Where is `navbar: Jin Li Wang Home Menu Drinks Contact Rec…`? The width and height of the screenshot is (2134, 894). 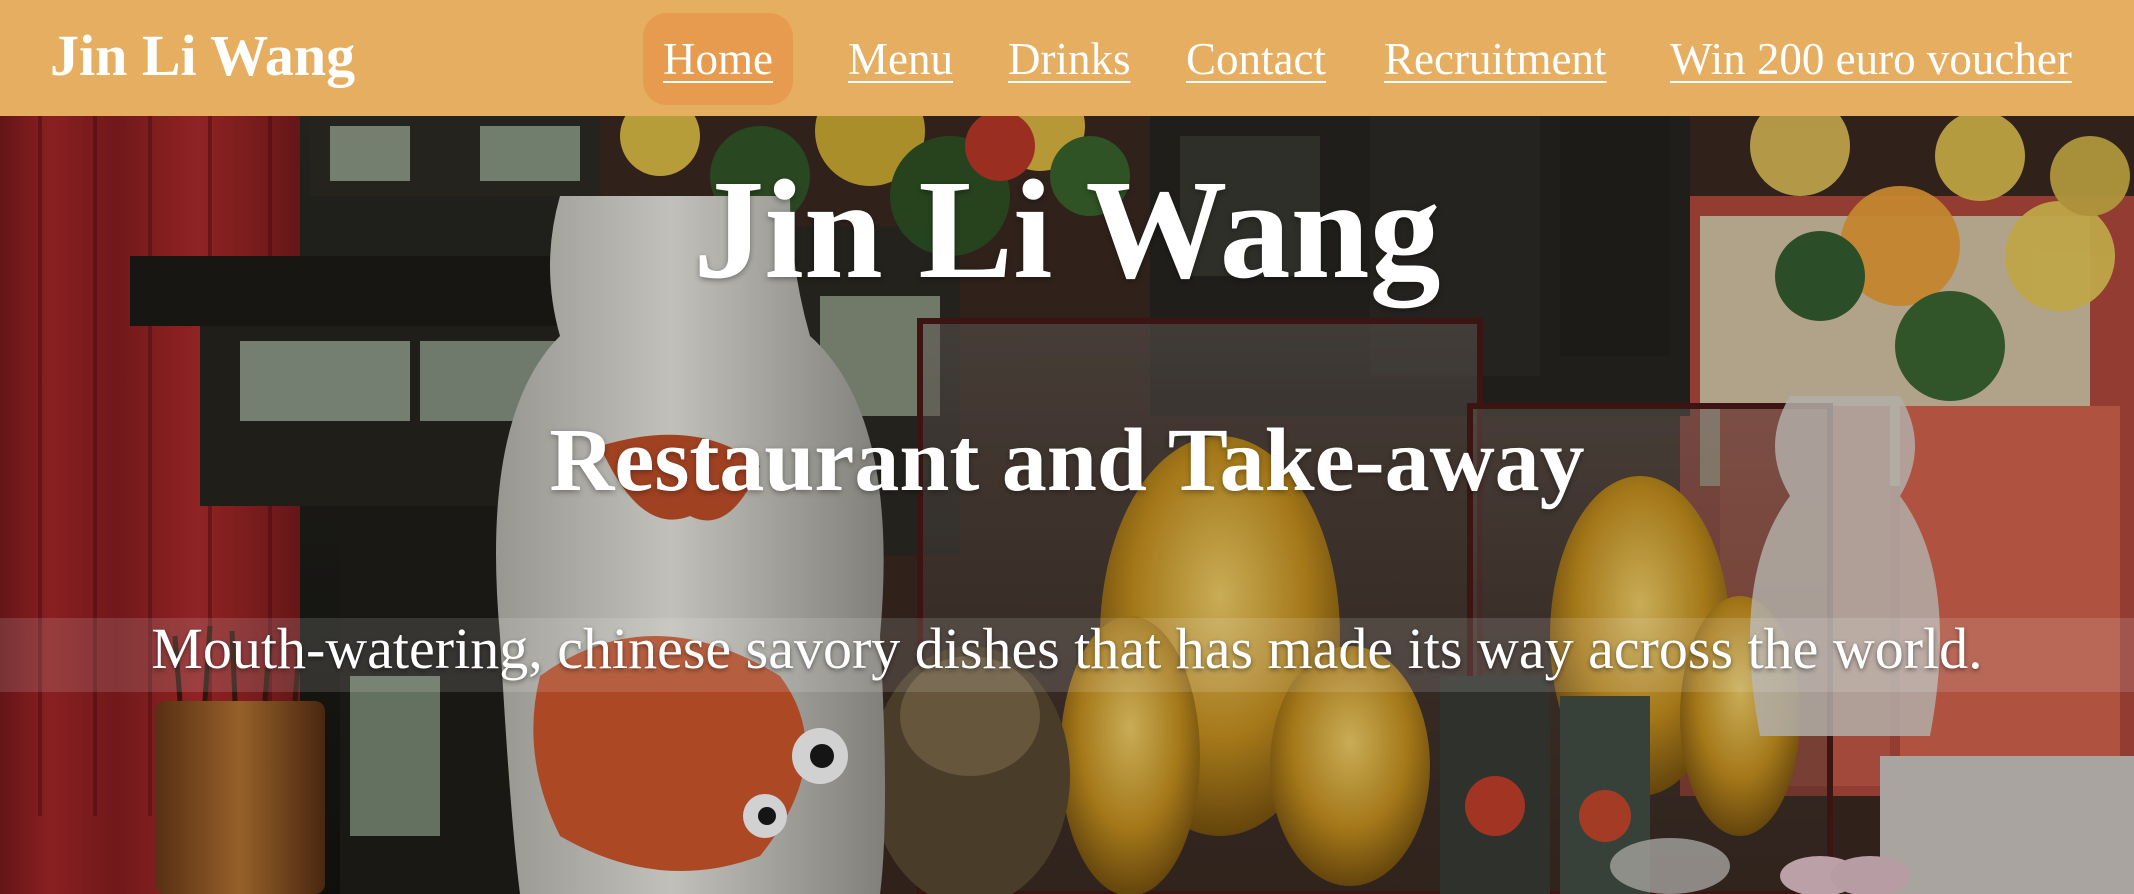
navbar: Jin Li Wang Home Menu Drinks Contact Rec… is located at coordinates (1067, 58).